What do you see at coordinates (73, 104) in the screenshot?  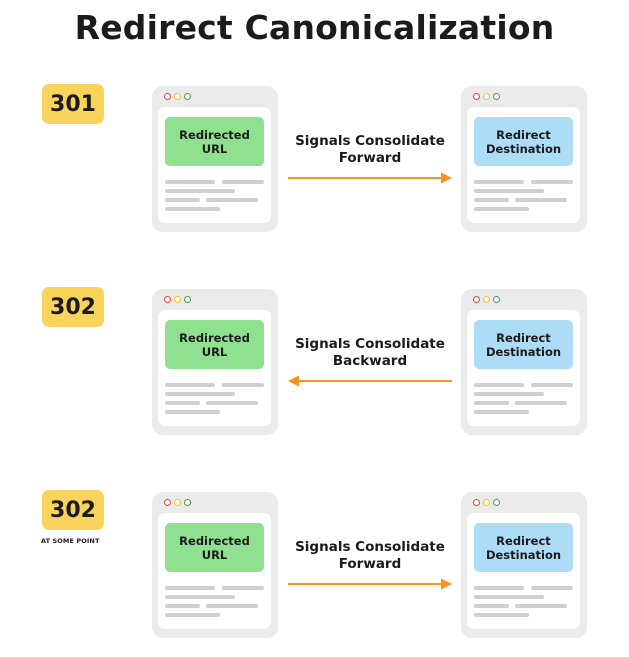 I see `status-code-badge: 301` at bounding box center [73, 104].